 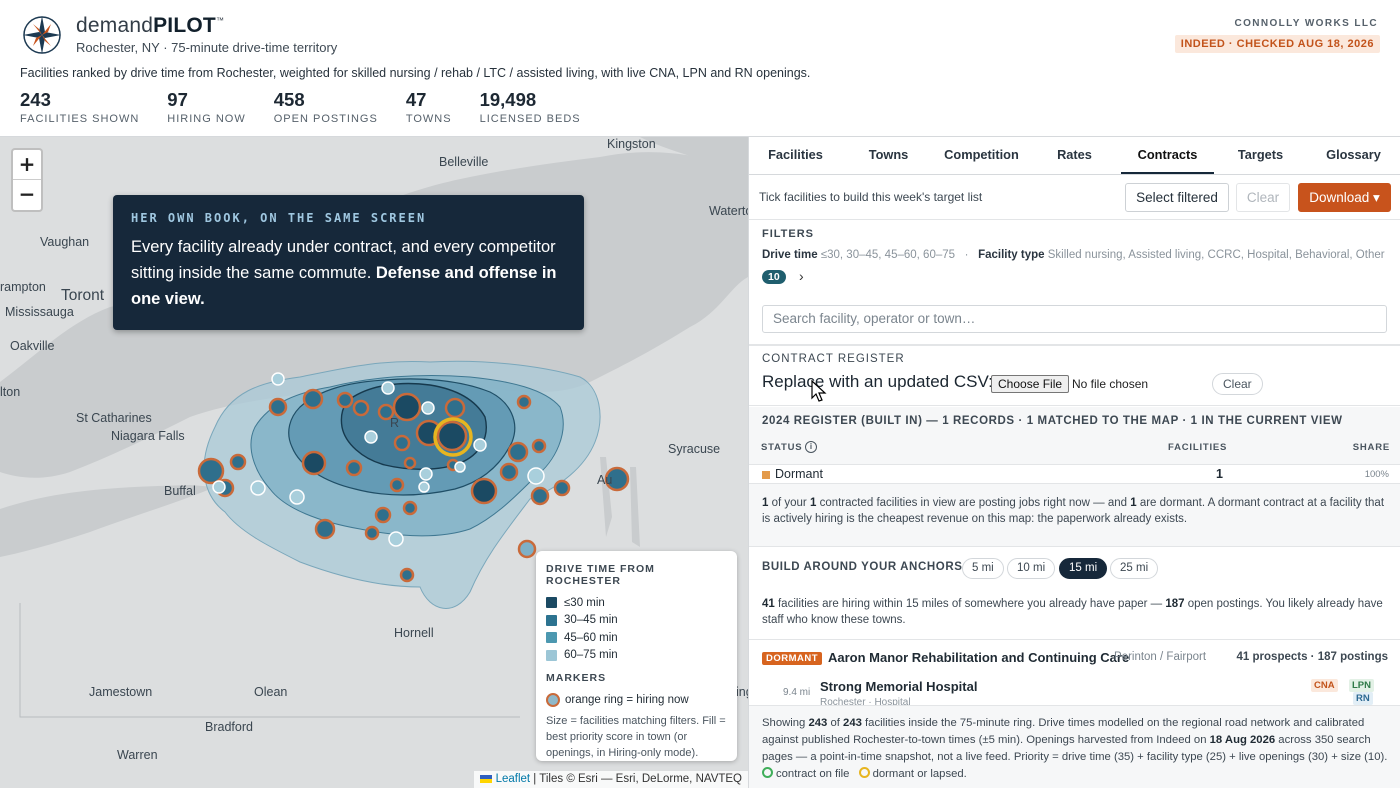 What do you see at coordinates (180, 491) in the screenshot?
I see `place-label: Buffal` at bounding box center [180, 491].